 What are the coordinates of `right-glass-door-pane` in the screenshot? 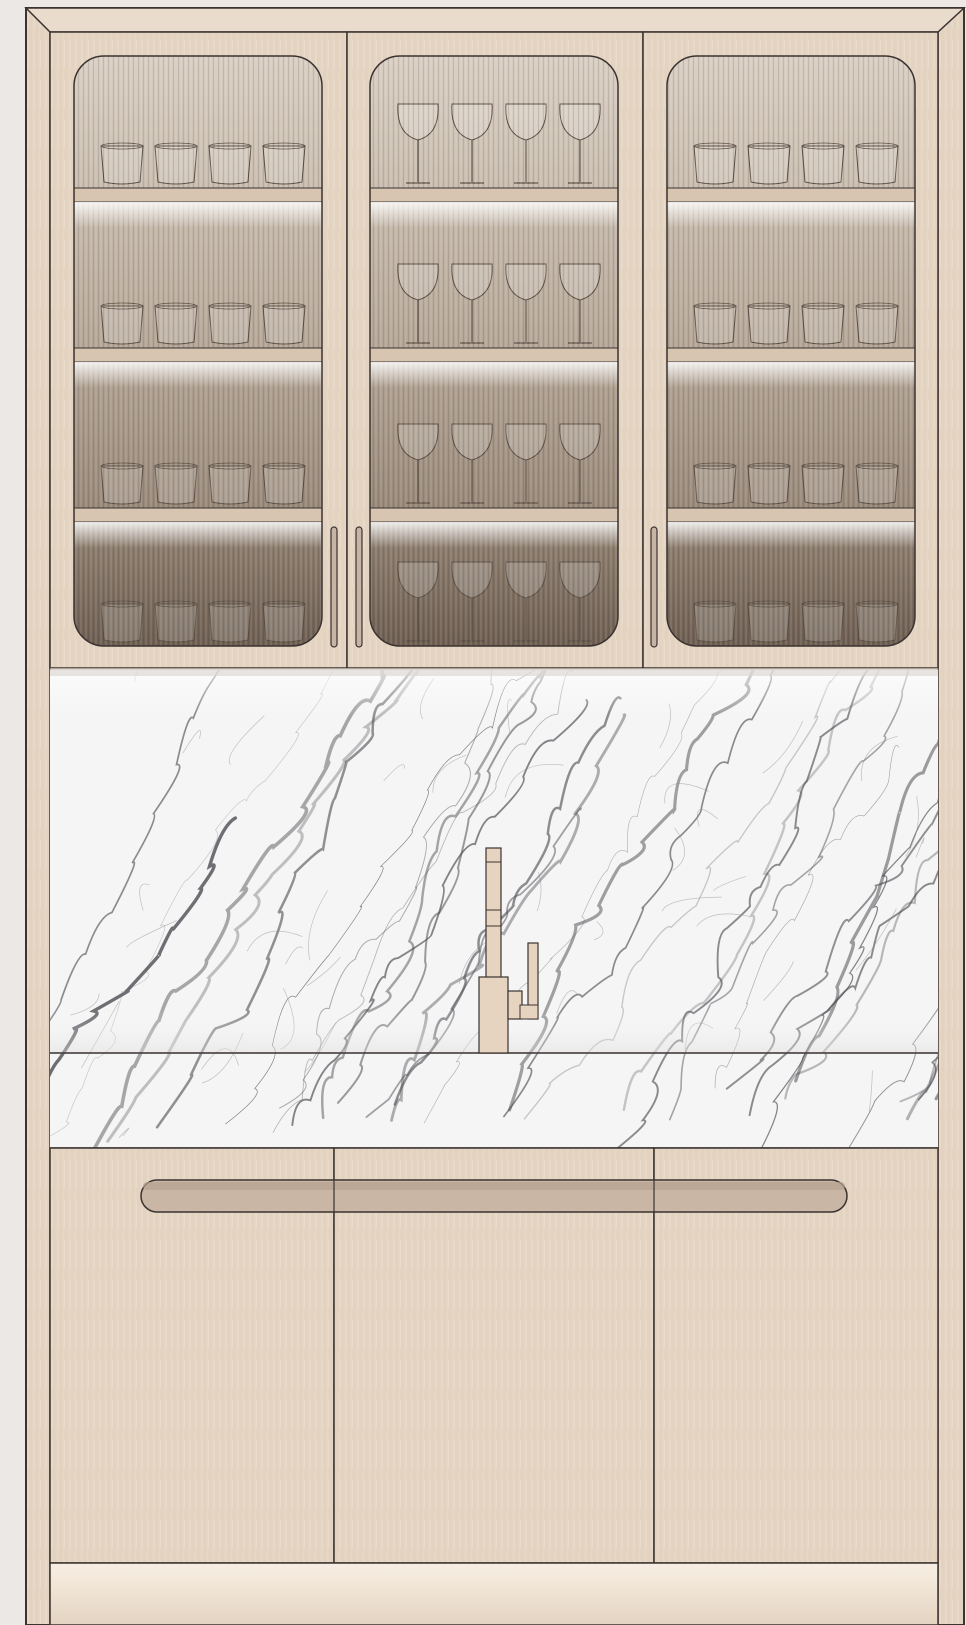 It's located at (791, 351).